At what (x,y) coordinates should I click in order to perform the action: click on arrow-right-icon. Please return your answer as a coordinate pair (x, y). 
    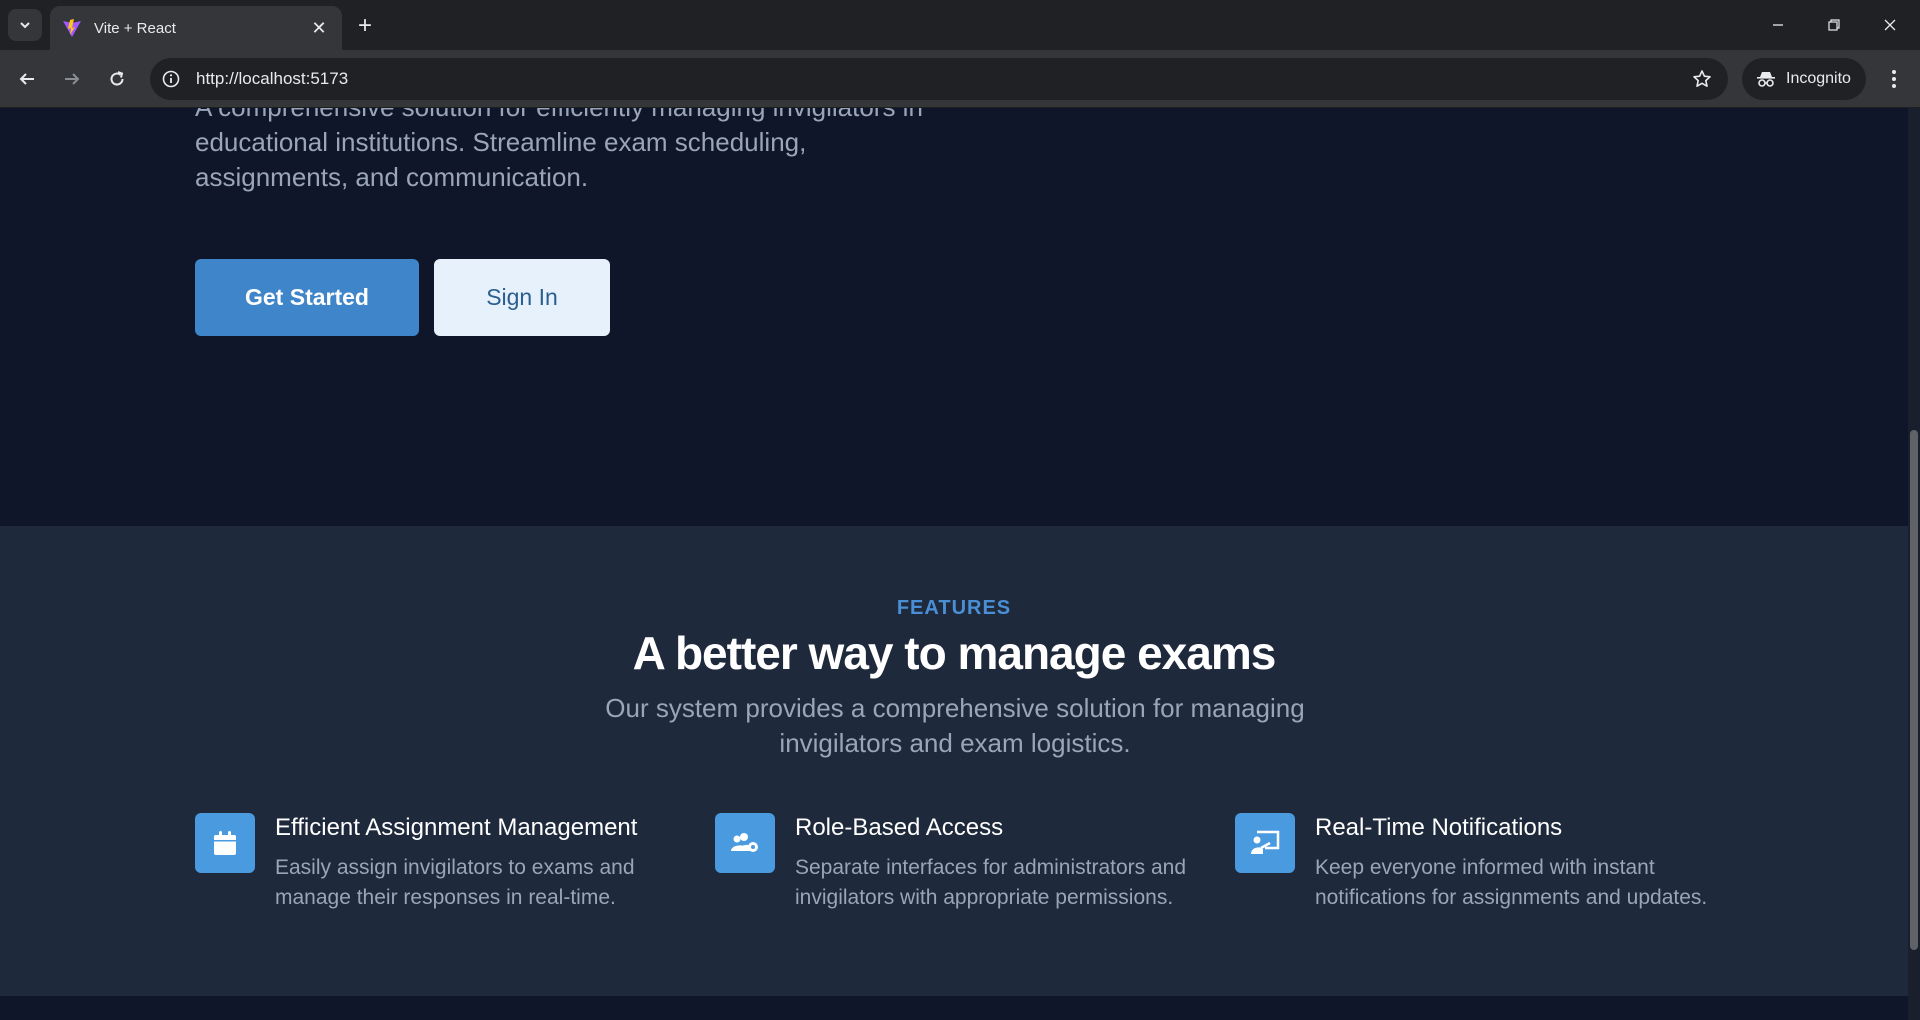
    Looking at the image, I should click on (72, 79).